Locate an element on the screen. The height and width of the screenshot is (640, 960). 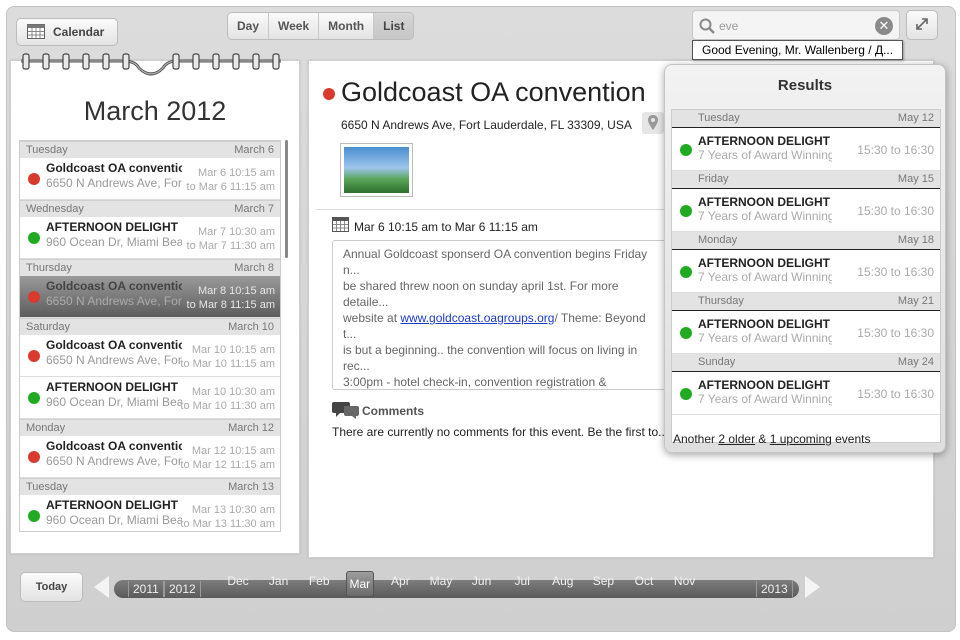
fullscreen-button is located at coordinates (922, 25).